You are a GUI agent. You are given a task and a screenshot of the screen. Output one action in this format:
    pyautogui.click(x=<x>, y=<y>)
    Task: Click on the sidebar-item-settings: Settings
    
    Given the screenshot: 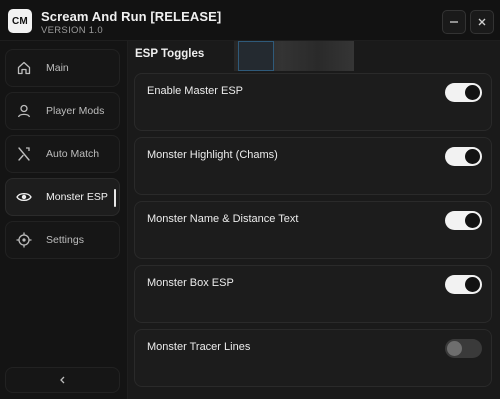 What is the action you would take?
    pyautogui.click(x=62, y=240)
    